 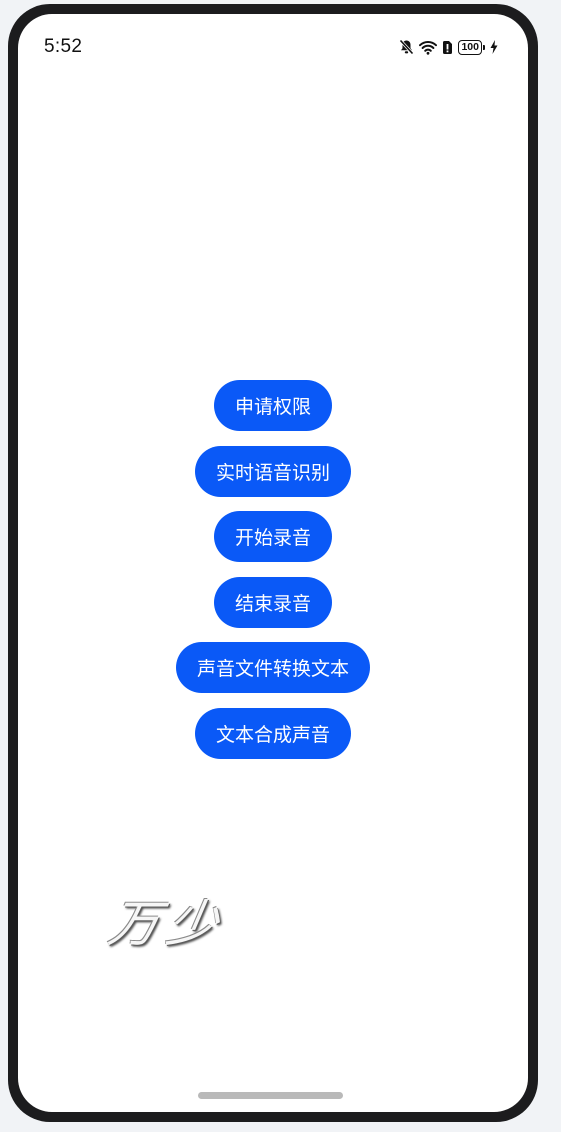 I want to click on text-to-speech-button: 文本合成声音, so click(x=272, y=733).